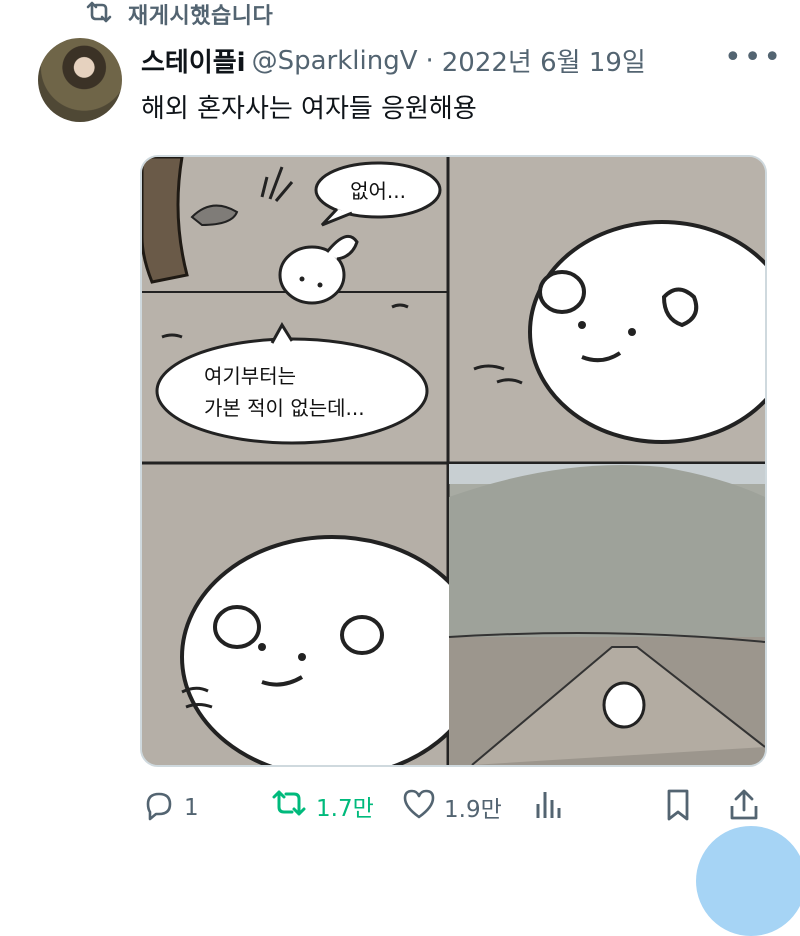 This screenshot has height=936, width=800. What do you see at coordinates (191, 808) in the screenshot?
I see `reply-count: 1` at bounding box center [191, 808].